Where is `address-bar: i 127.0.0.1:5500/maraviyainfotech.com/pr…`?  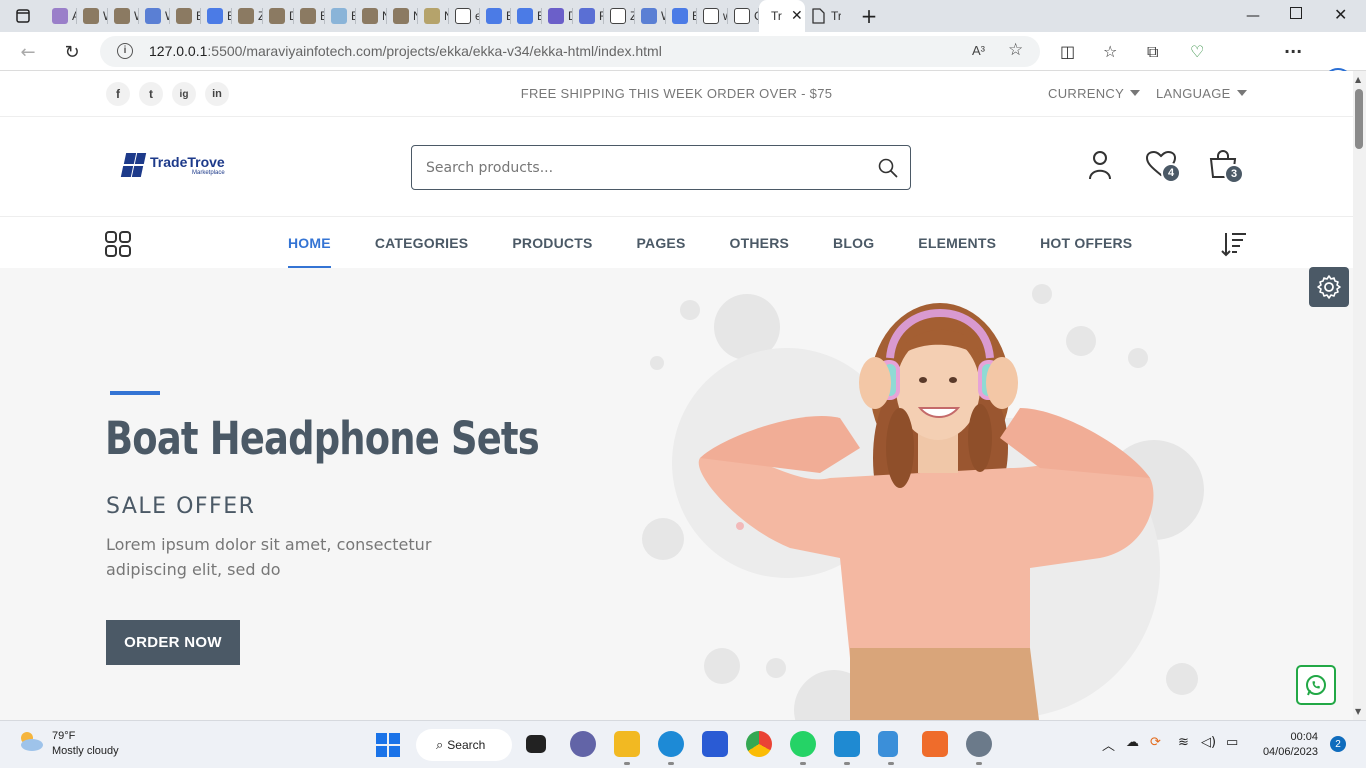 address-bar: i 127.0.0.1:5500/maraviyainfotech.com/pr… is located at coordinates (570, 51).